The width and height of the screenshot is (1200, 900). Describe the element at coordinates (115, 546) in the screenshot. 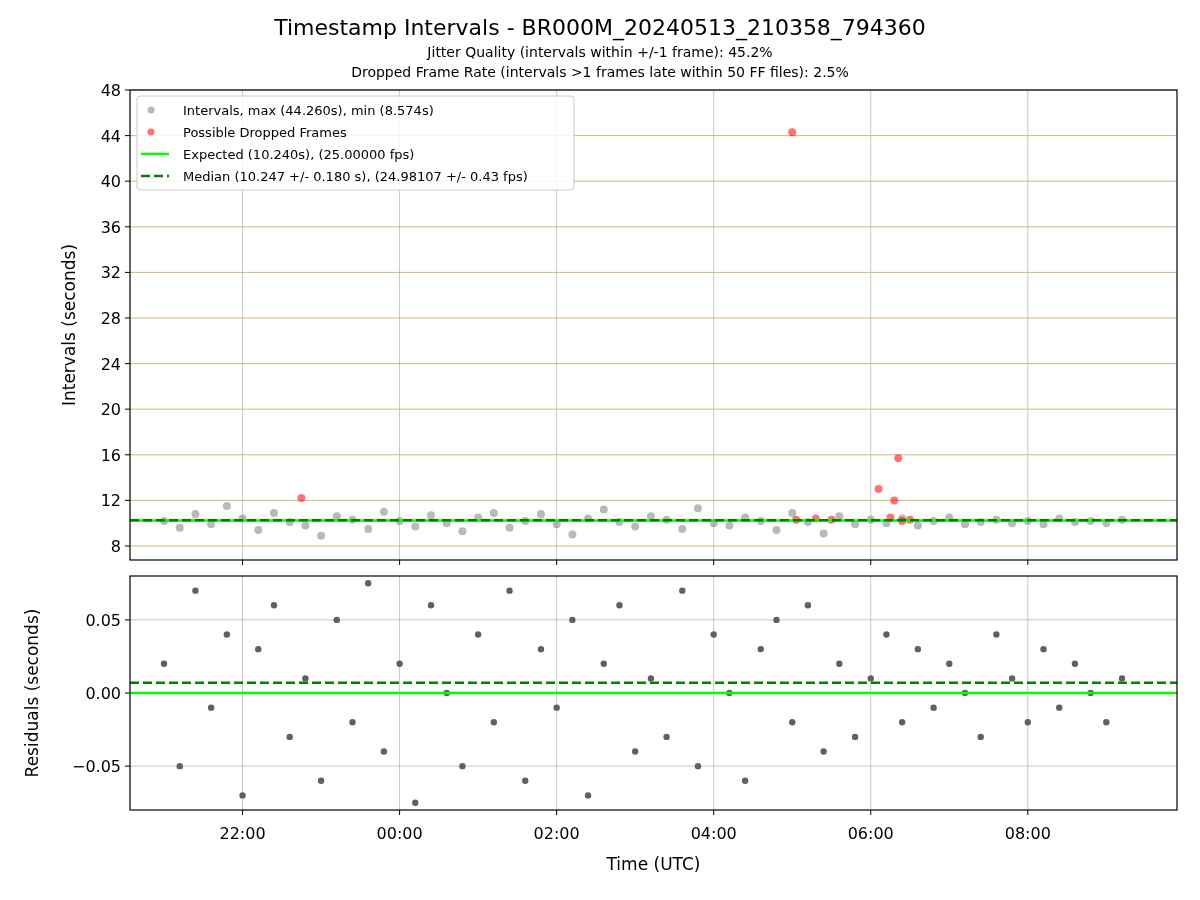

I see `y-tick-label: 8` at that location.